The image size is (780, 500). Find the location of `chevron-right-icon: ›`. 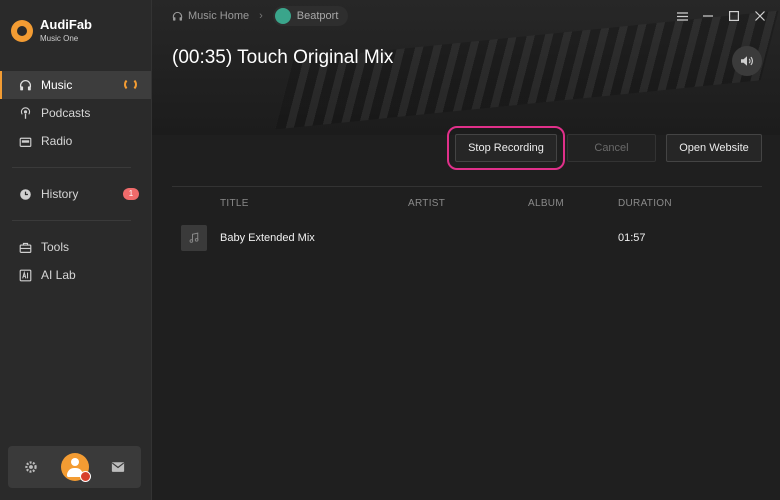

chevron-right-icon: › is located at coordinates (261, 16).